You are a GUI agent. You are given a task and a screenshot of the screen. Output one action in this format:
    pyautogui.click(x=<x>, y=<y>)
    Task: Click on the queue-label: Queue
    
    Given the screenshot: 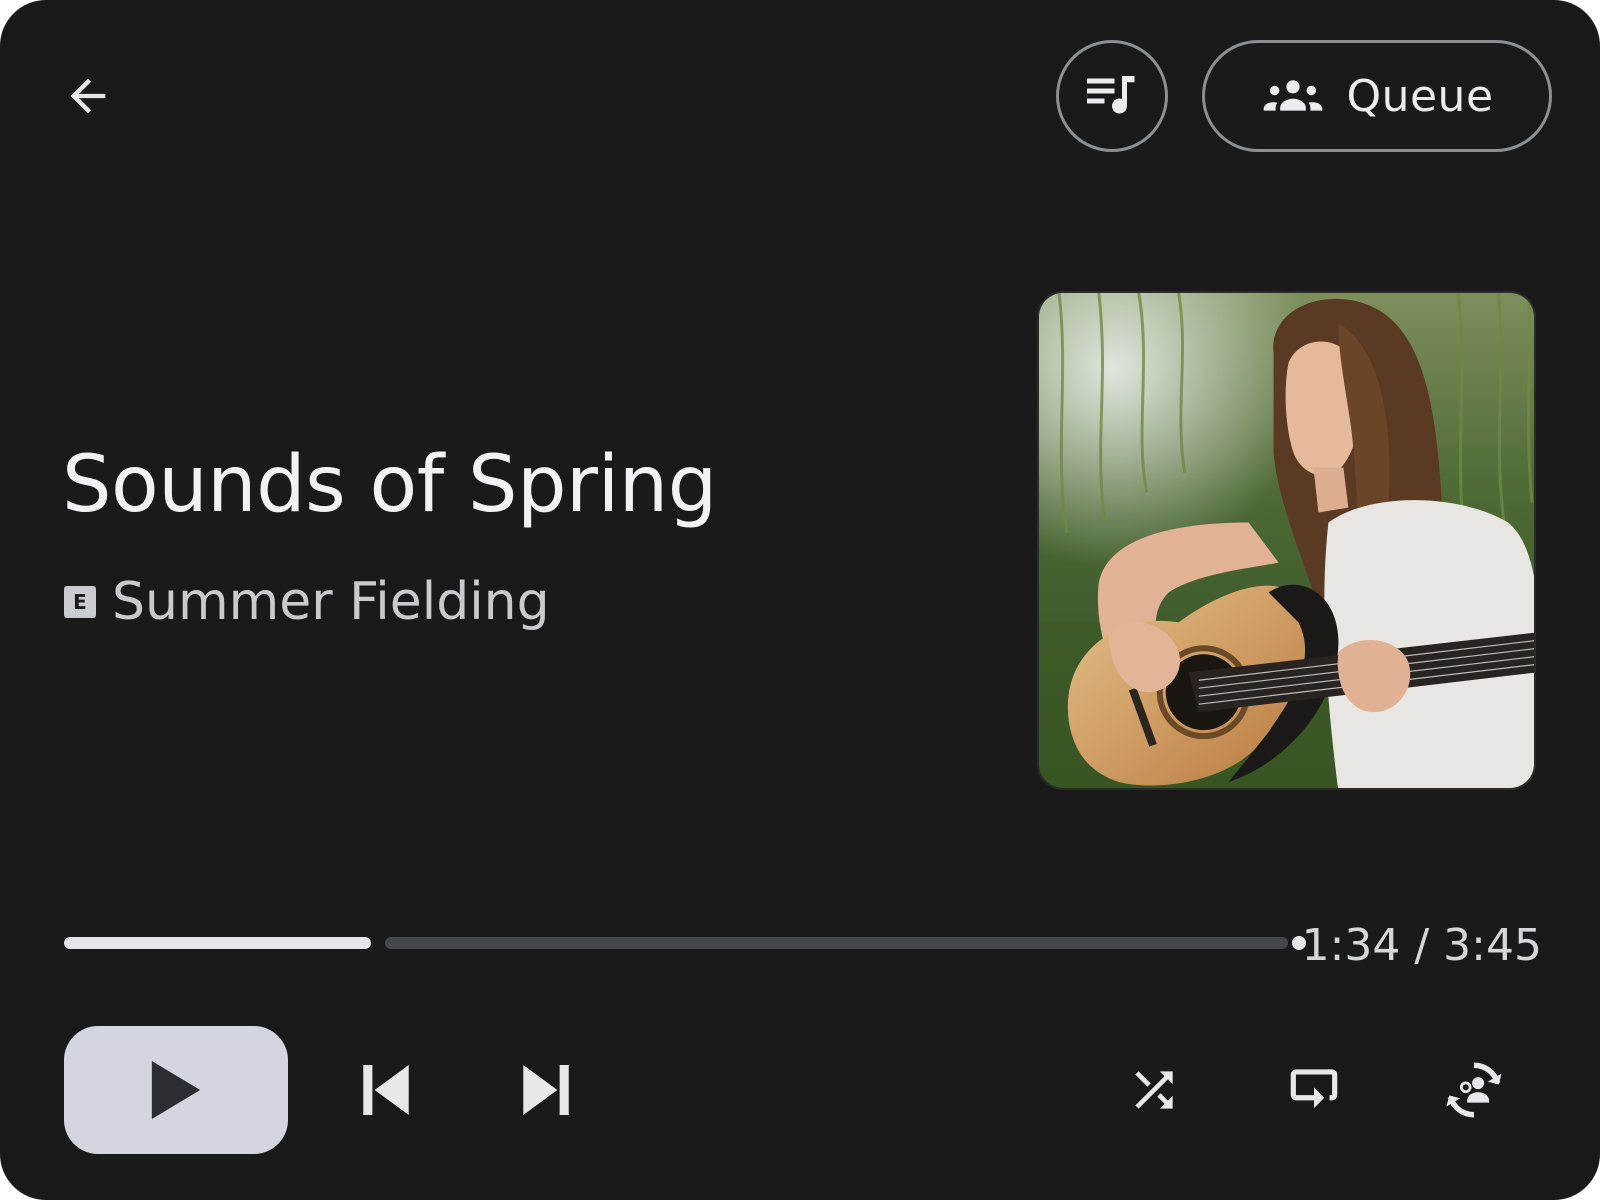 What is the action you would take?
    pyautogui.click(x=1420, y=96)
    